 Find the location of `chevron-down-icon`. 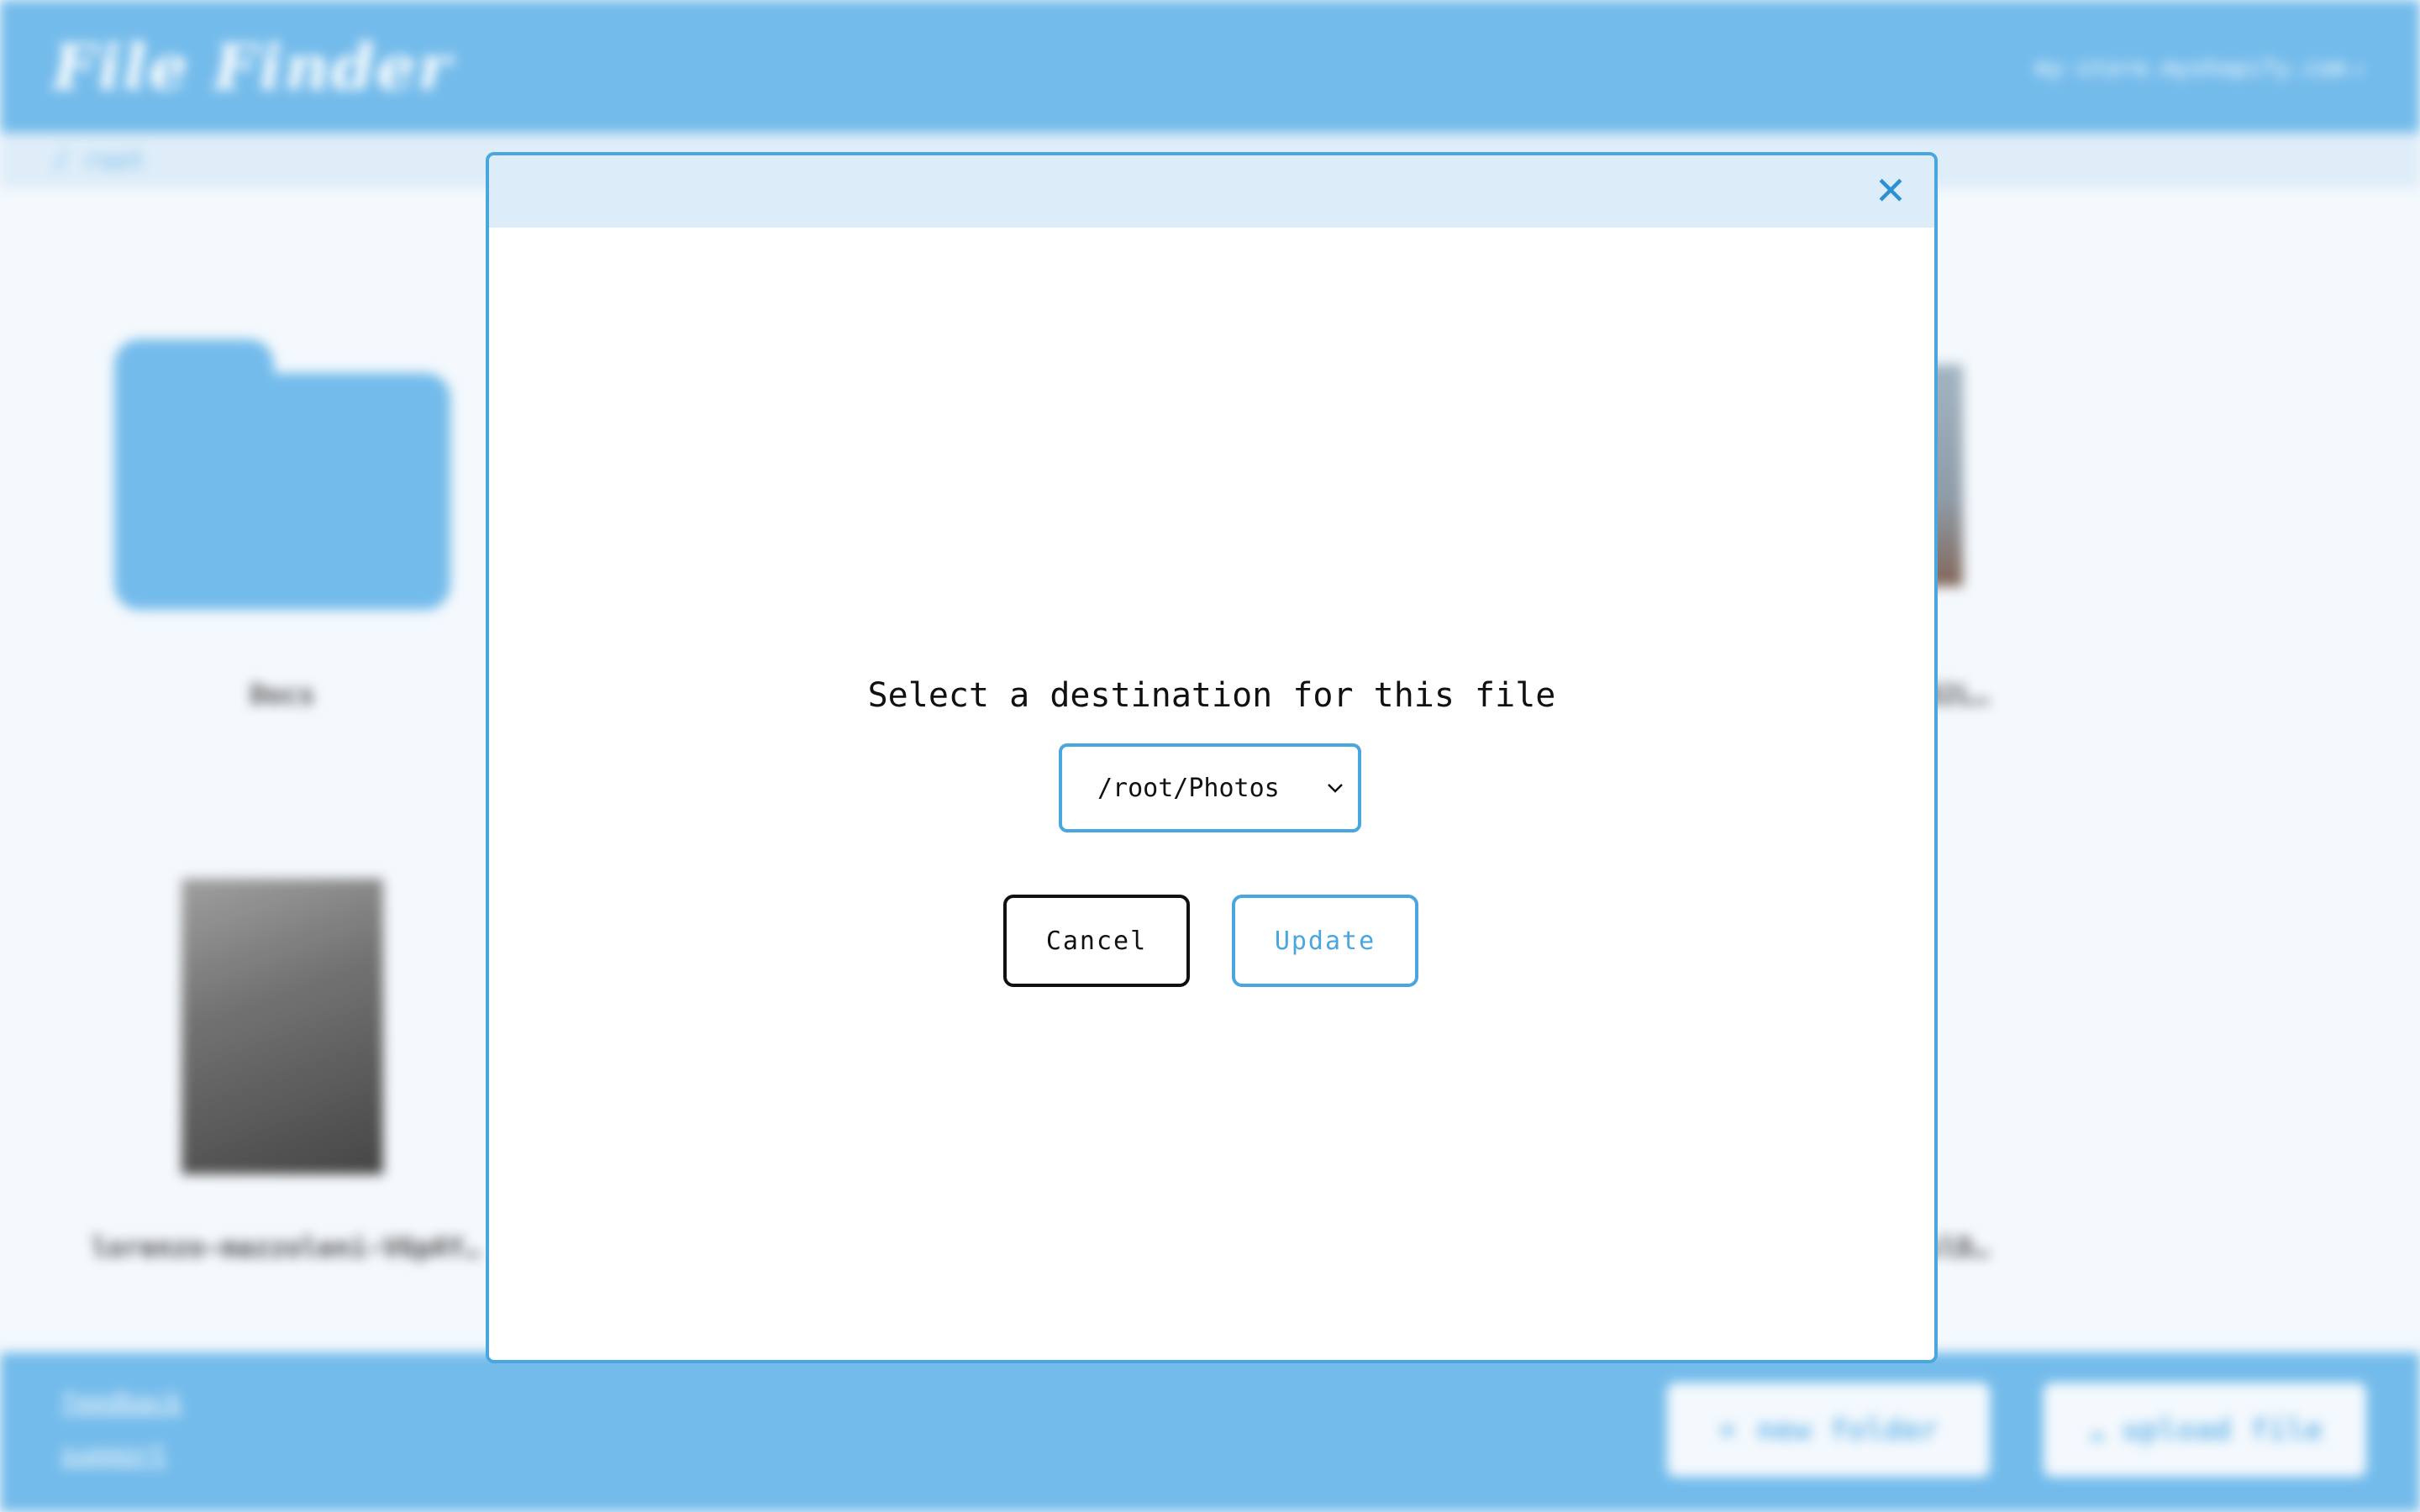

chevron-down-icon is located at coordinates (1335, 788).